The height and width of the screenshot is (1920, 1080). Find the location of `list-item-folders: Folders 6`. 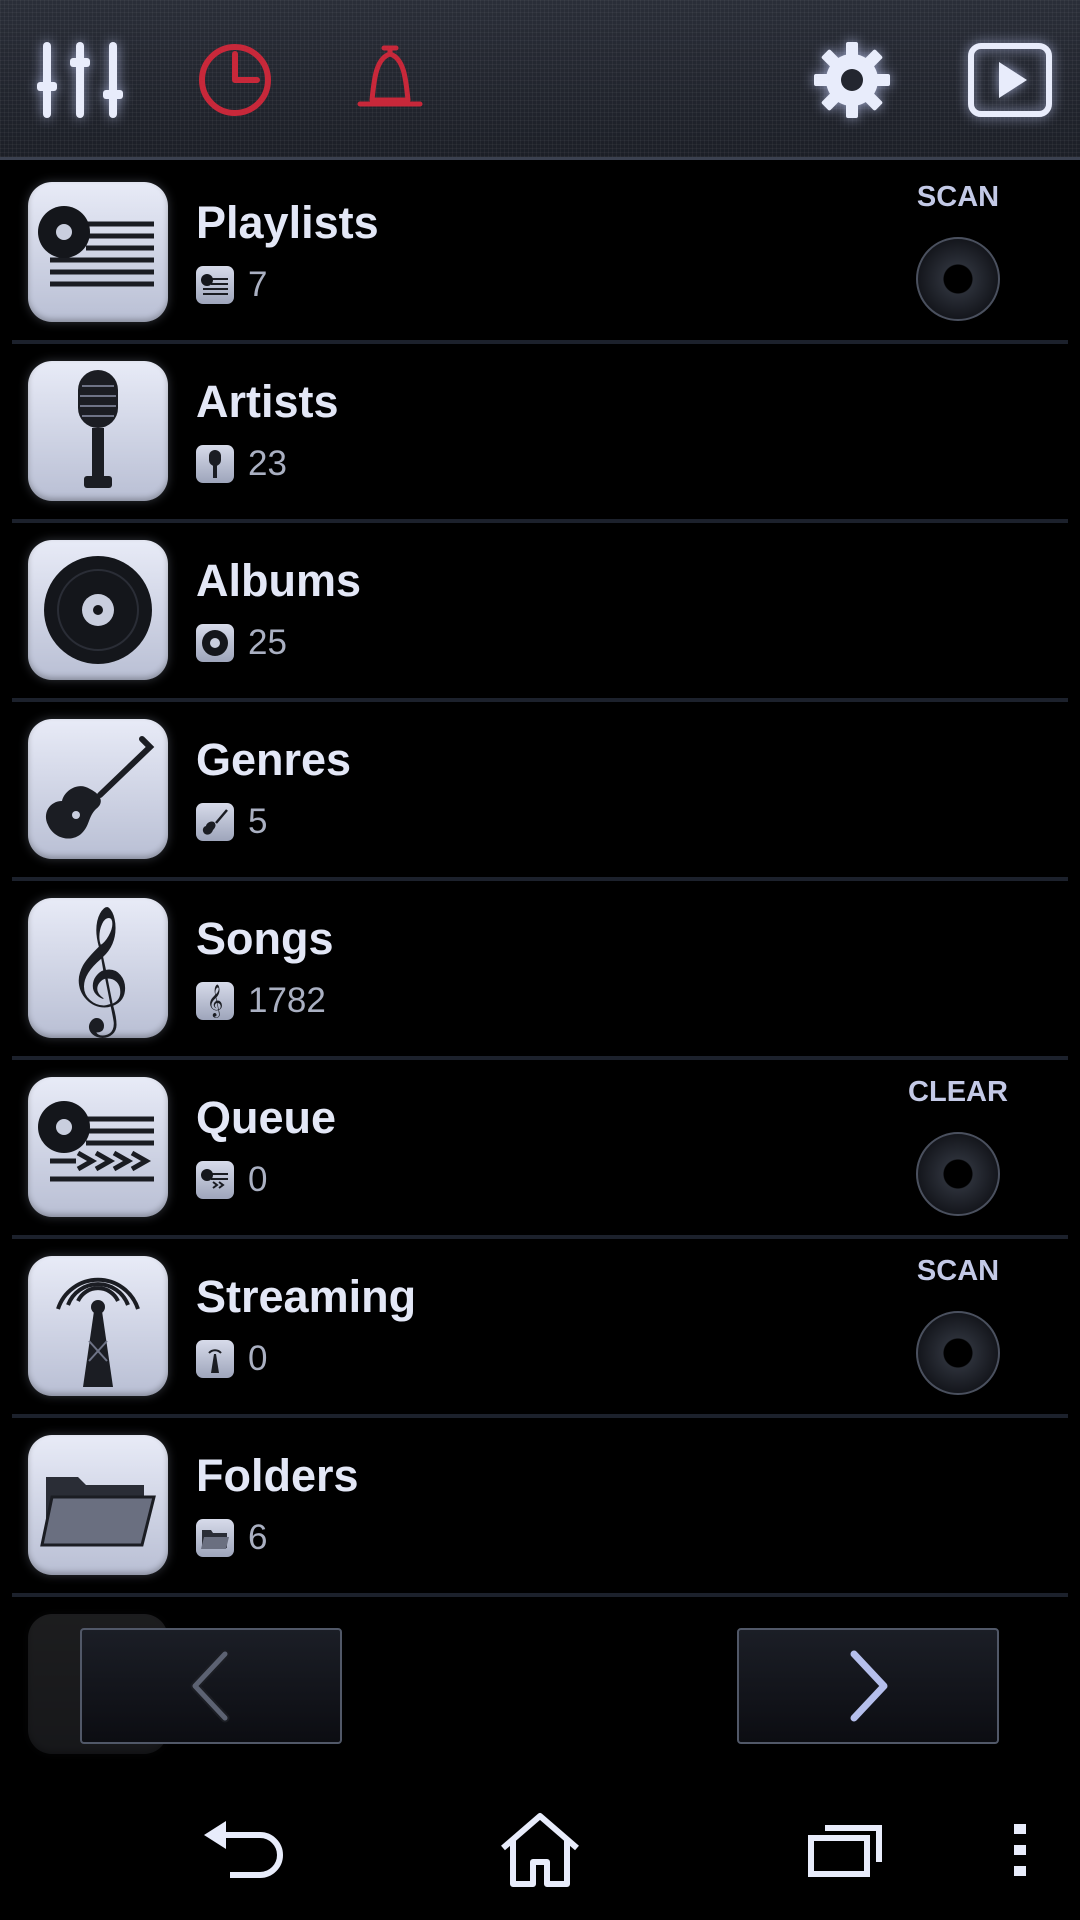

list-item-folders: Folders 6 is located at coordinates (540, 1507).